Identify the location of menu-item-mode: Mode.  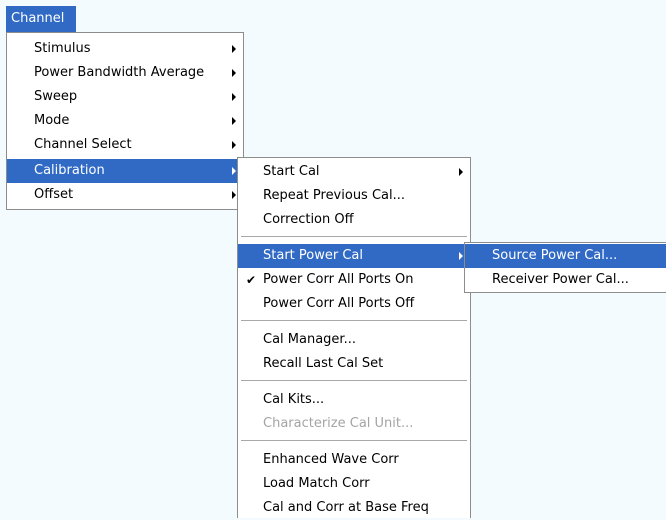
(125, 121).